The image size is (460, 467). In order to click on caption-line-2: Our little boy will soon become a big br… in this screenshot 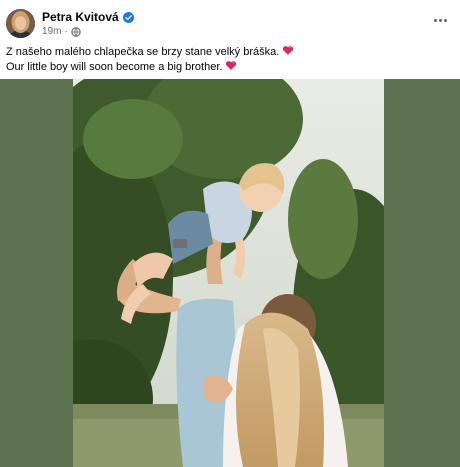, I will do `click(226, 67)`.